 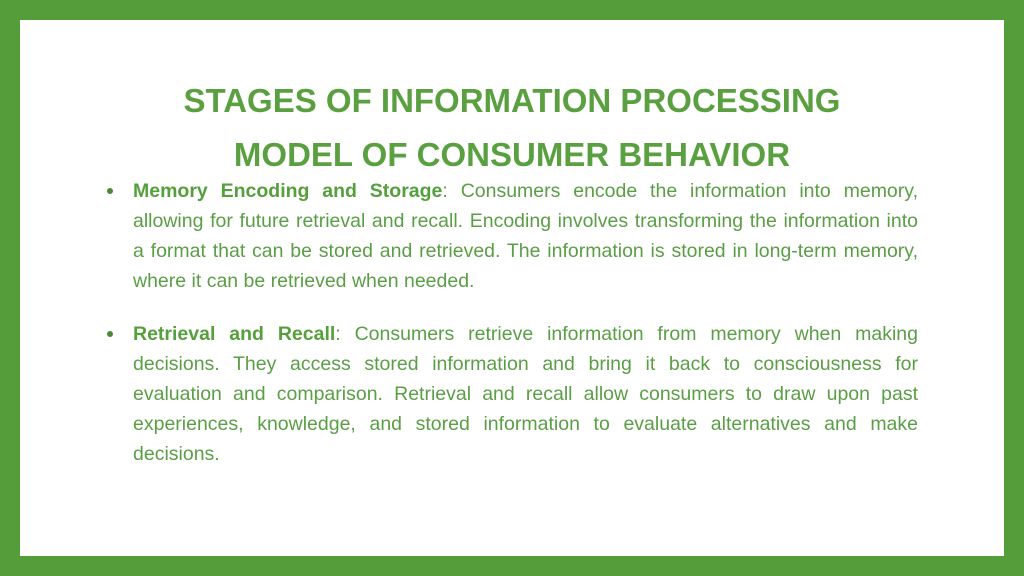 What do you see at coordinates (512, 100) in the screenshot?
I see `title-line-1: STAGES OF INFORMATION PROCESSING` at bounding box center [512, 100].